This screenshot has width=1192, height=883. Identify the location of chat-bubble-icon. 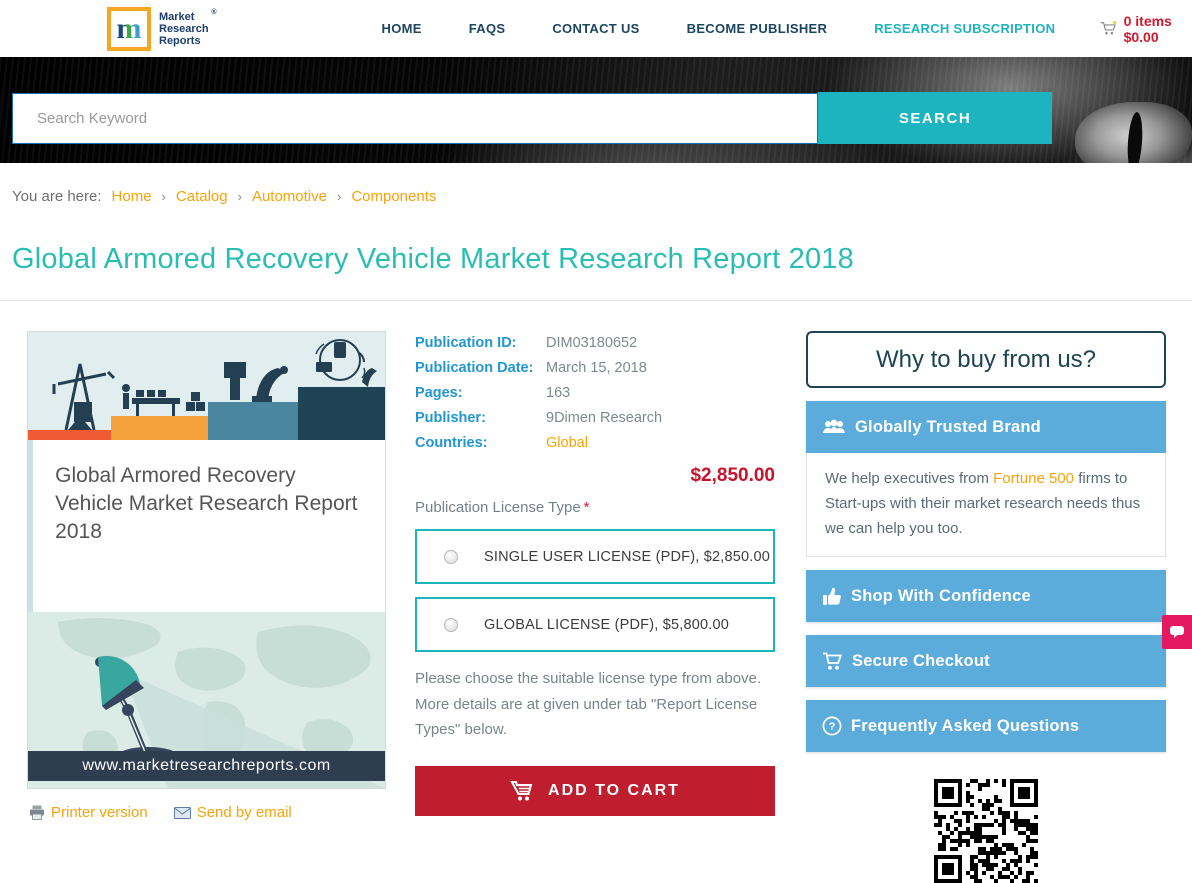
(1177, 632).